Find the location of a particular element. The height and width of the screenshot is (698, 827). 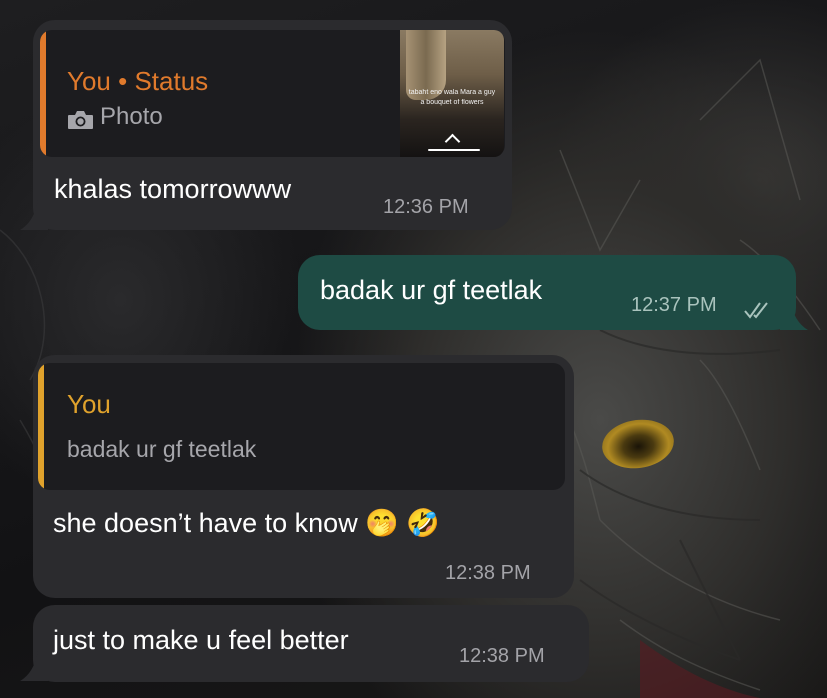

thumbnail-caption-line2: a bouquet of flowers is located at coordinates (452, 102).